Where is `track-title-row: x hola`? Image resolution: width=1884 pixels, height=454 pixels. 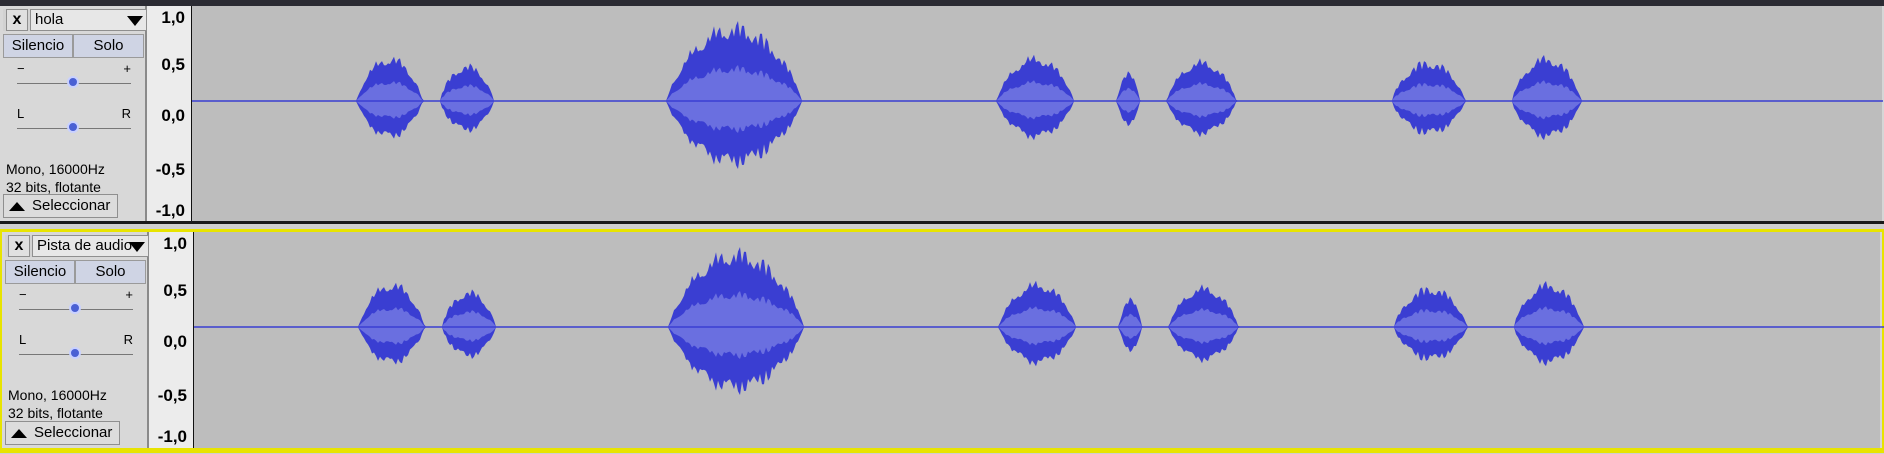 track-title-row: x hola is located at coordinates (75, 20).